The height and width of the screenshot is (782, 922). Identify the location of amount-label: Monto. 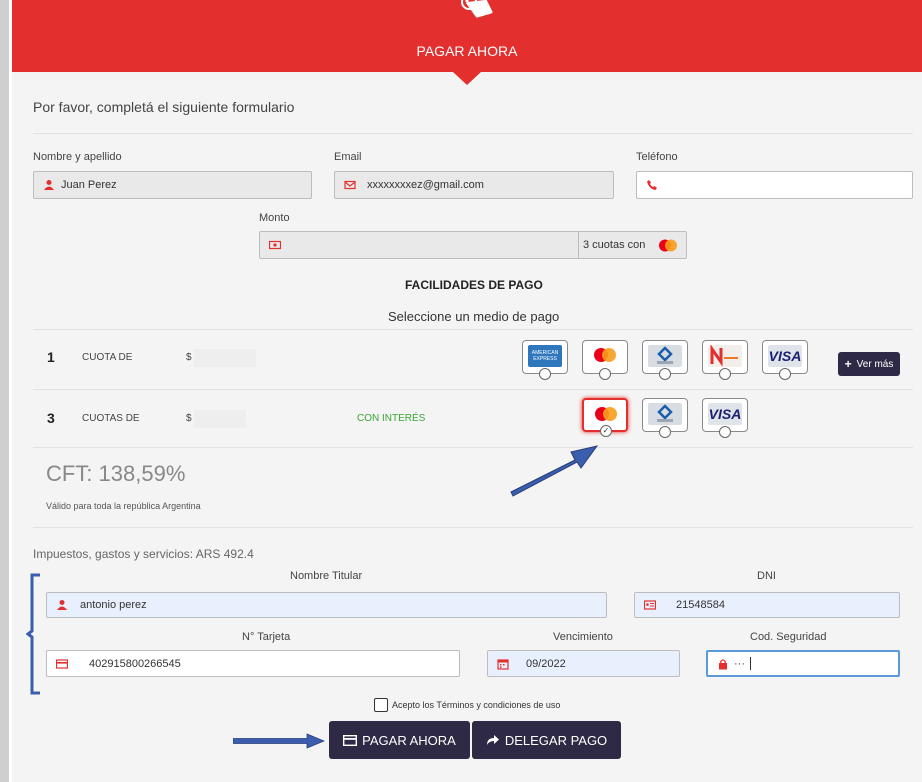
(274, 218).